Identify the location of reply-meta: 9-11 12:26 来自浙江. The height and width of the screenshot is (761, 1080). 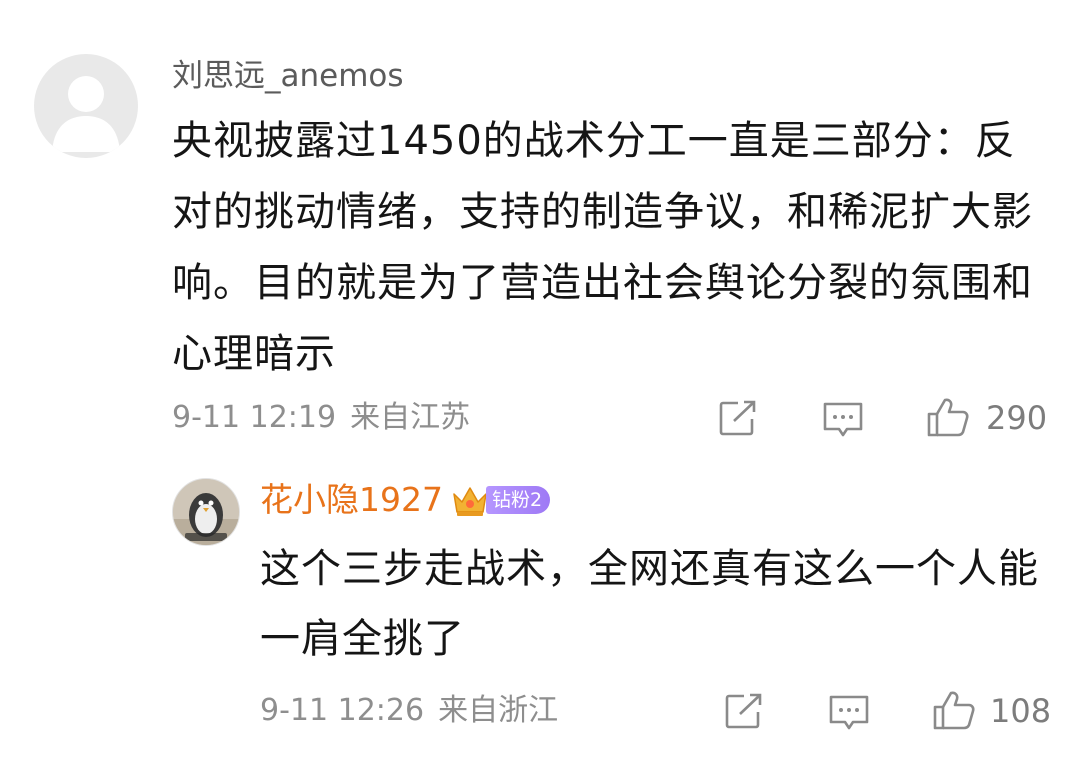
(416, 711).